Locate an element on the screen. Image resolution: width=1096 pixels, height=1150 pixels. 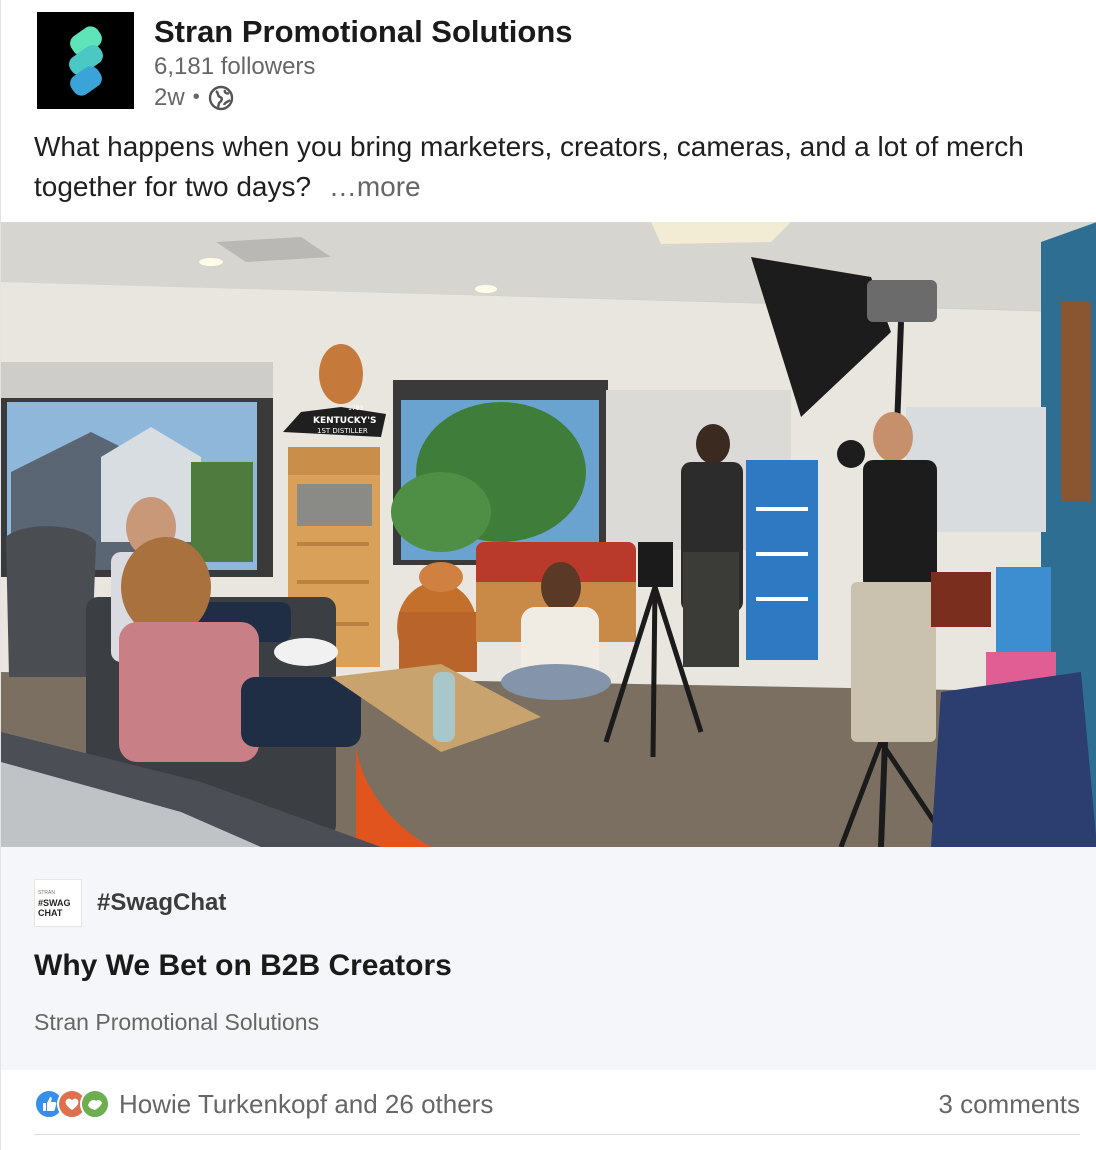
newsletter-thumb-line1: #SWAG is located at coordinates (54, 903).